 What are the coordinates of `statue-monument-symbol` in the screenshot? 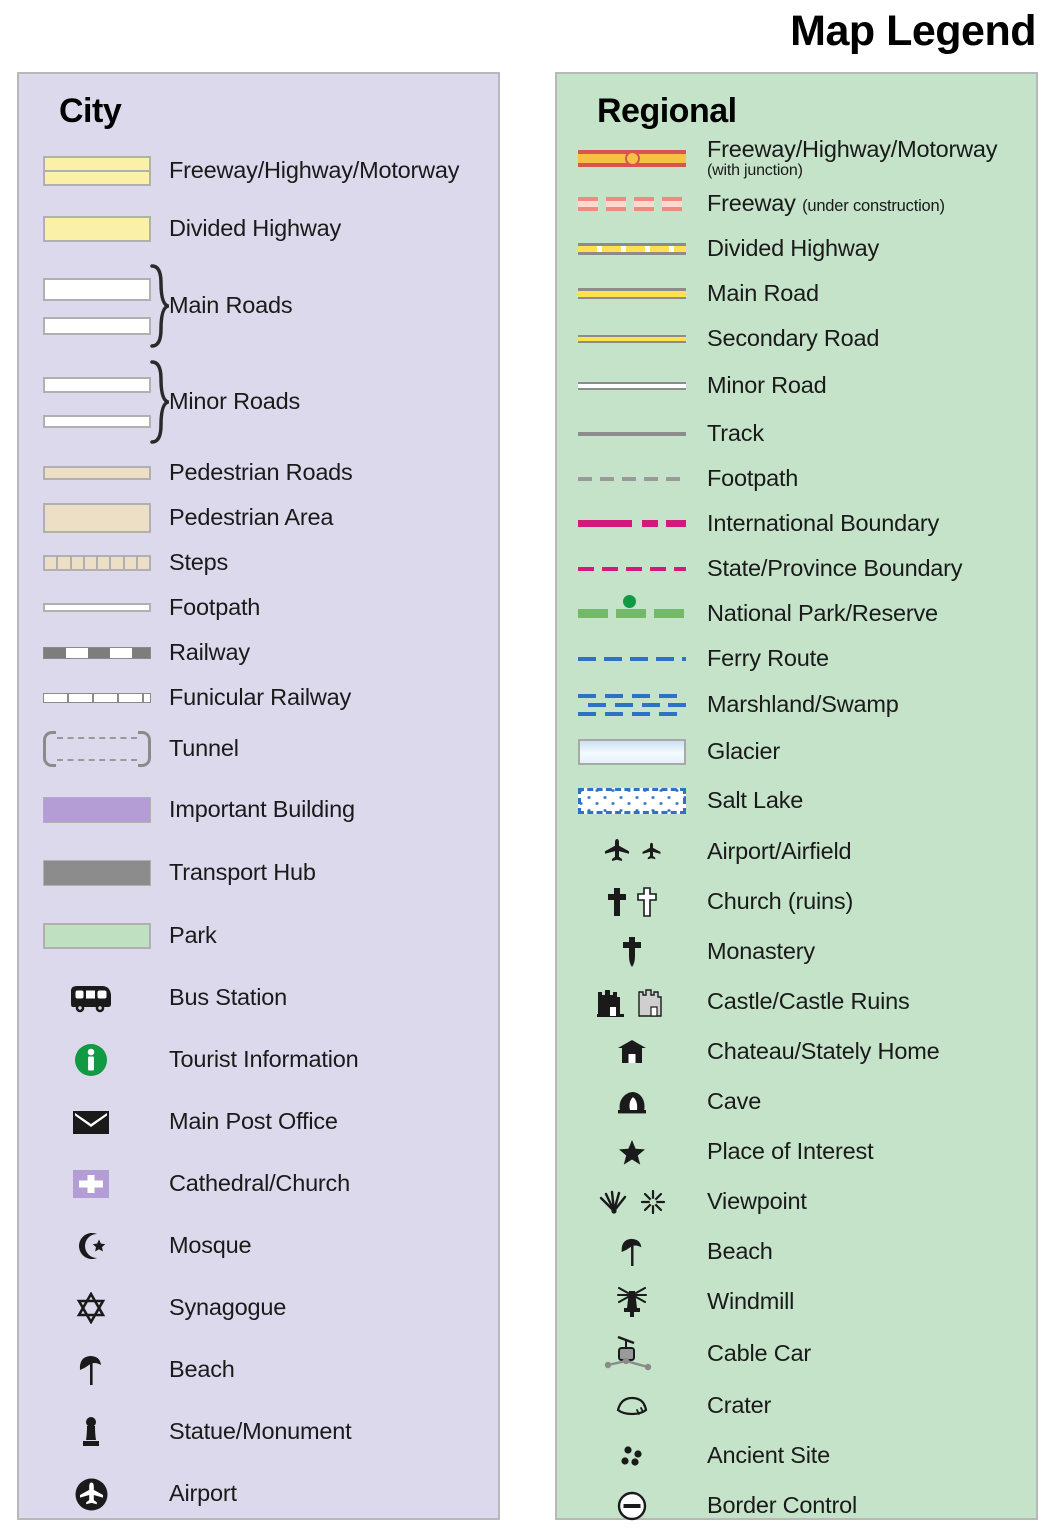 It's located at (94, 1432).